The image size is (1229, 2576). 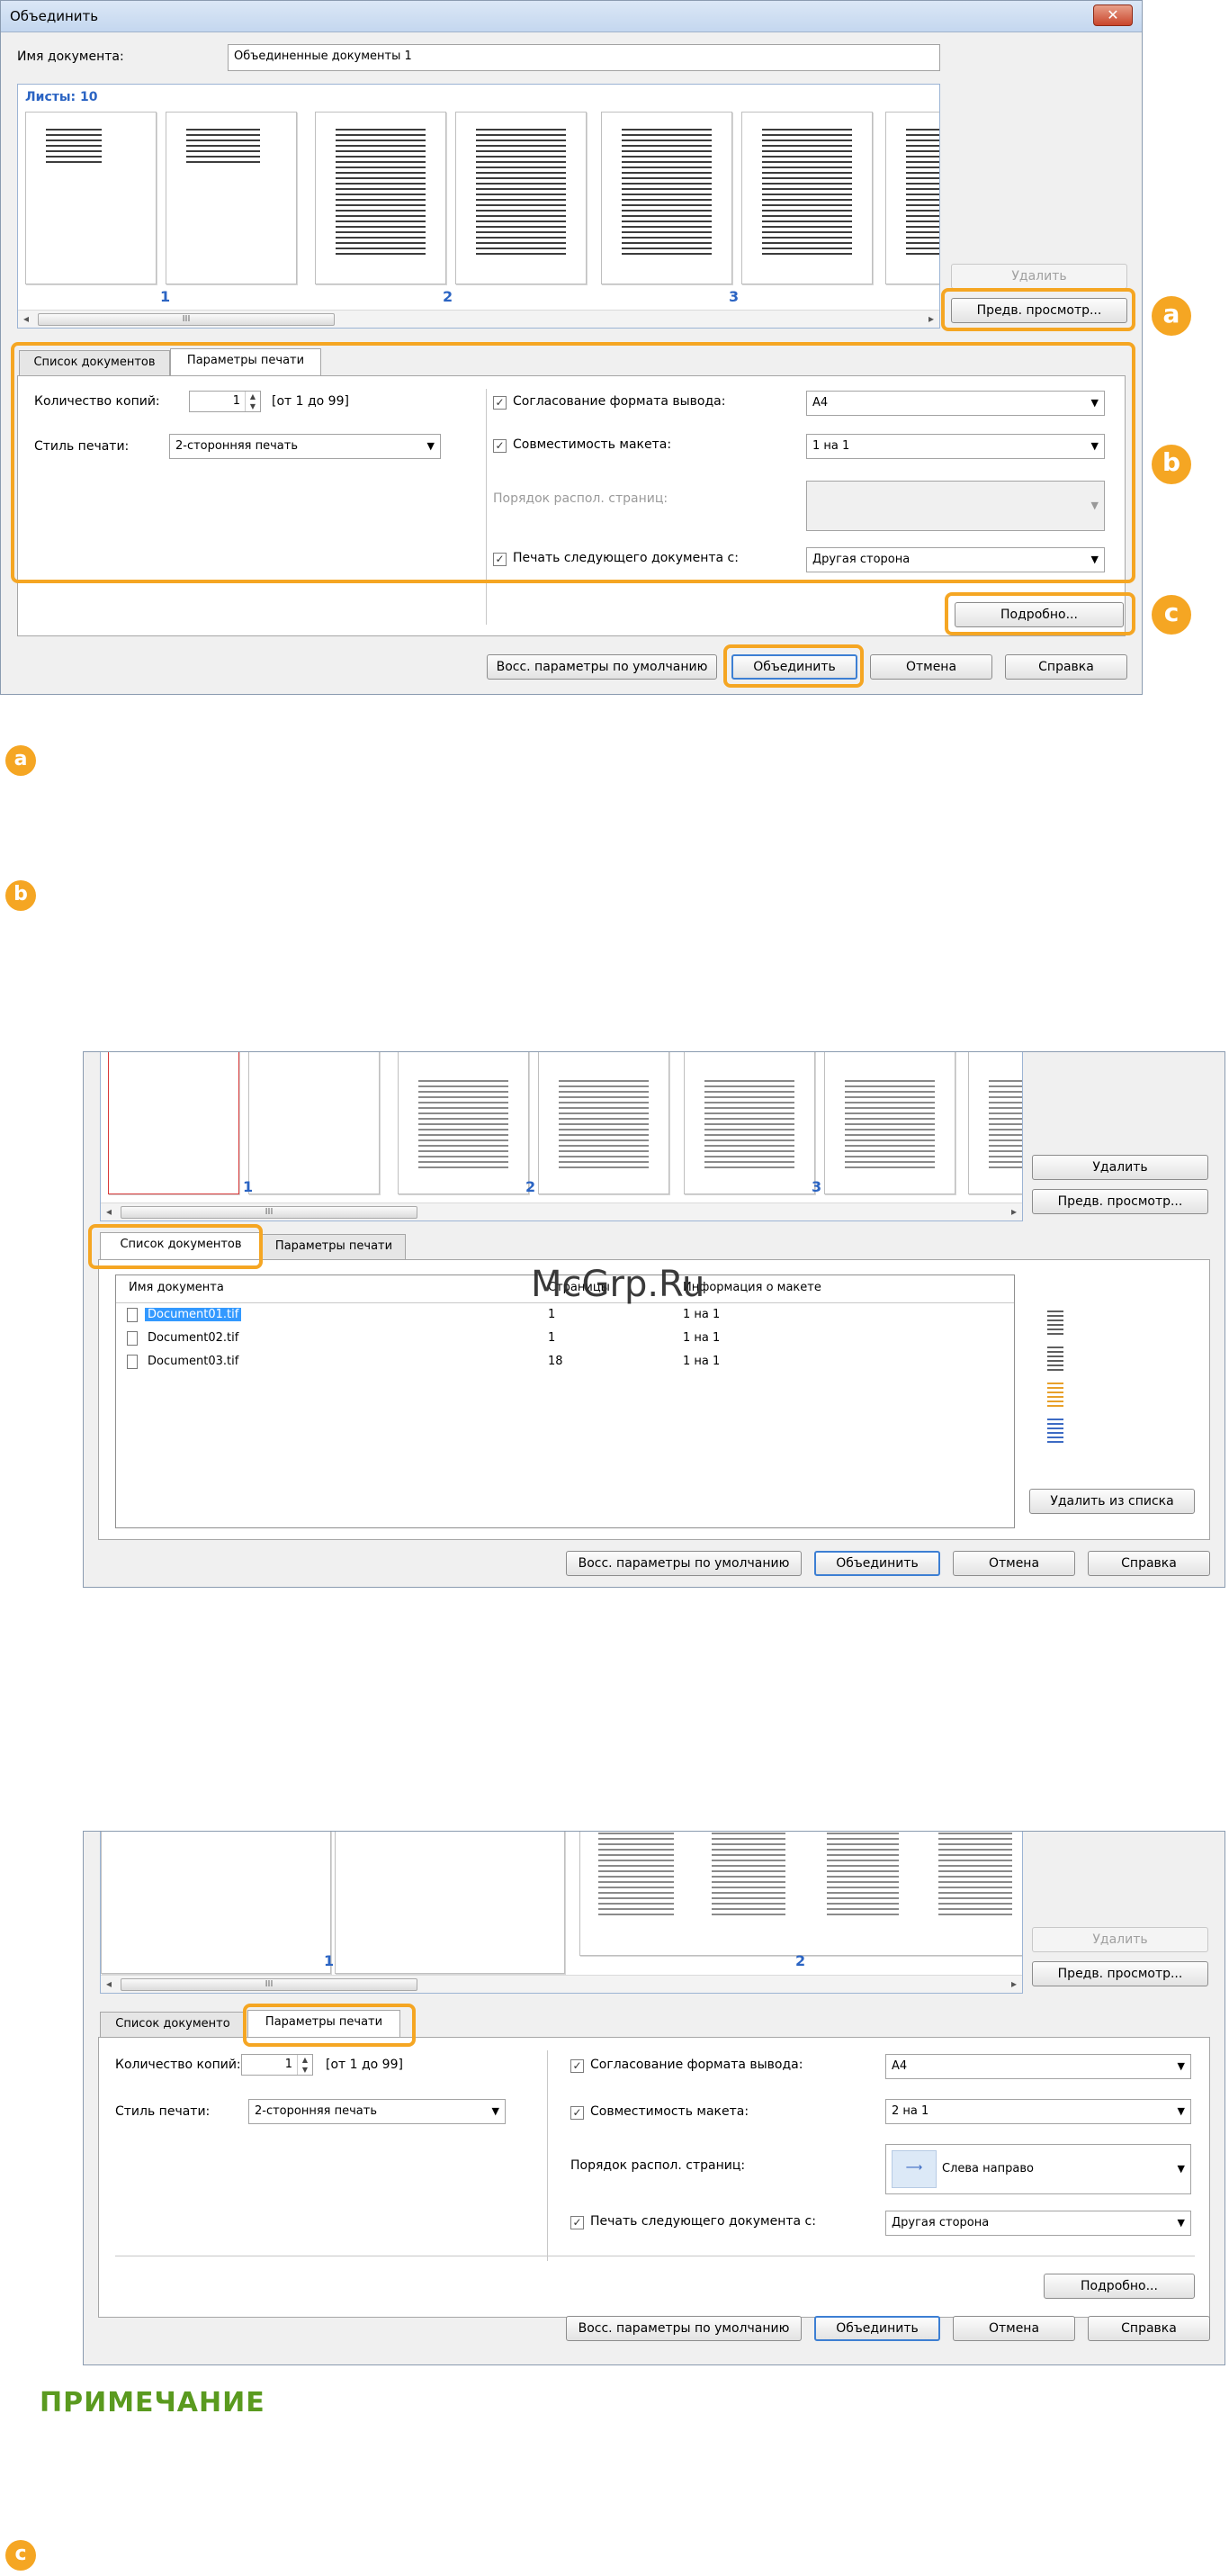 I want to click on table-row: Document02.tif, so click(x=193, y=1338).